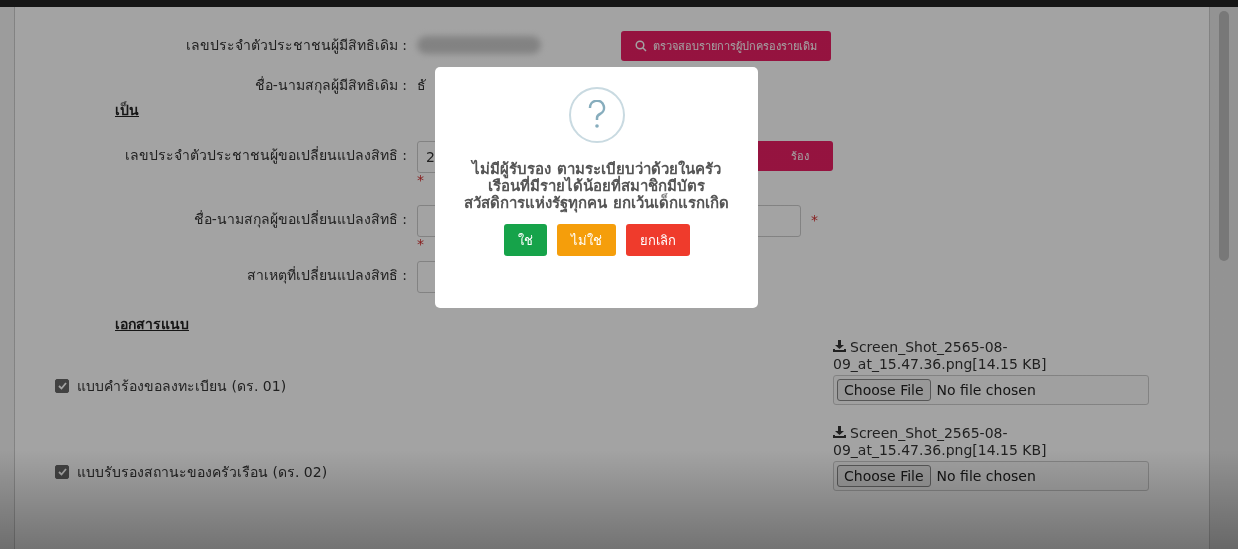 This screenshot has width=1238, height=549. What do you see at coordinates (1223, 278) in the screenshot?
I see `scrollbar` at bounding box center [1223, 278].